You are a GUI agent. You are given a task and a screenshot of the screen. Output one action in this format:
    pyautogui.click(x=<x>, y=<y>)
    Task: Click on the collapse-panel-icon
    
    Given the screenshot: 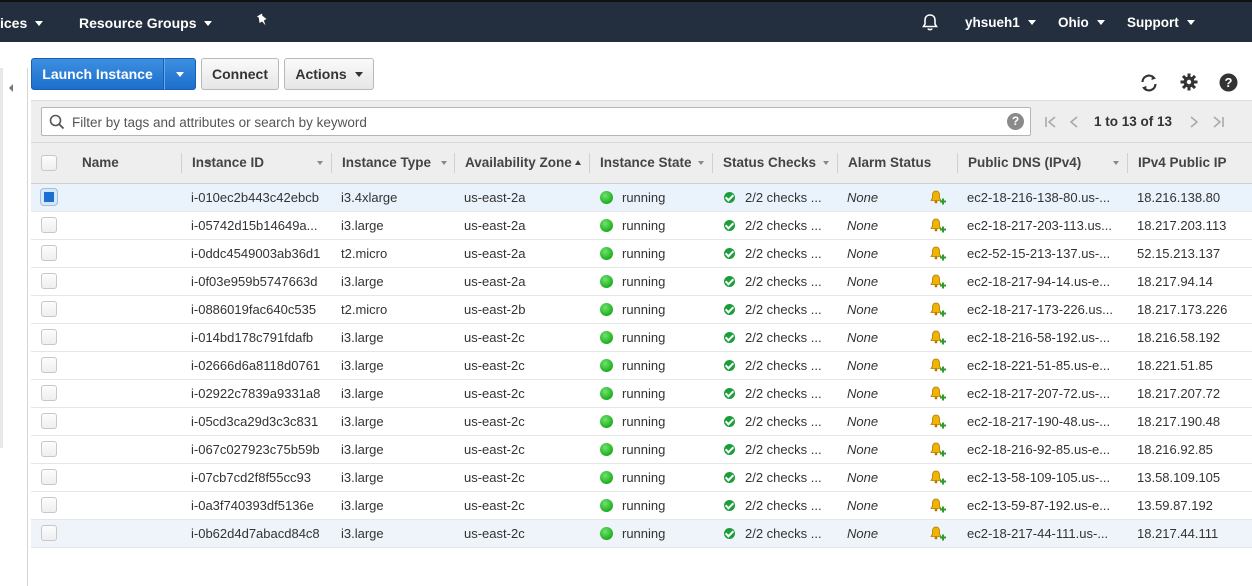 What is the action you would take?
    pyautogui.click(x=16, y=92)
    